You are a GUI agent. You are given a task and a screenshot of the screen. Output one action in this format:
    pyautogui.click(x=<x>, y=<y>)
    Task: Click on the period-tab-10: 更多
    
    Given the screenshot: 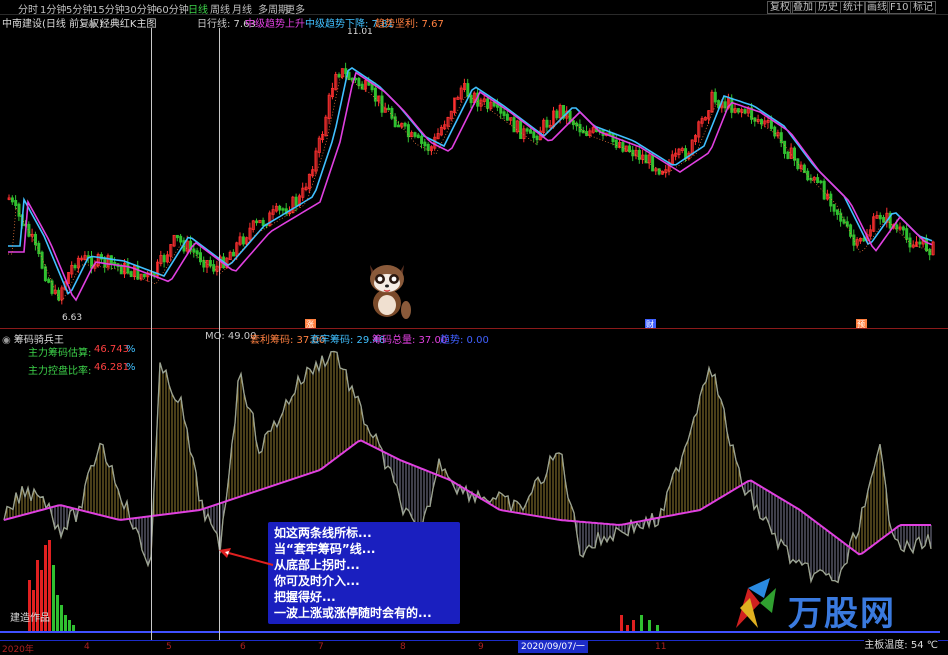 What is the action you would take?
    pyautogui.click(x=295, y=8)
    